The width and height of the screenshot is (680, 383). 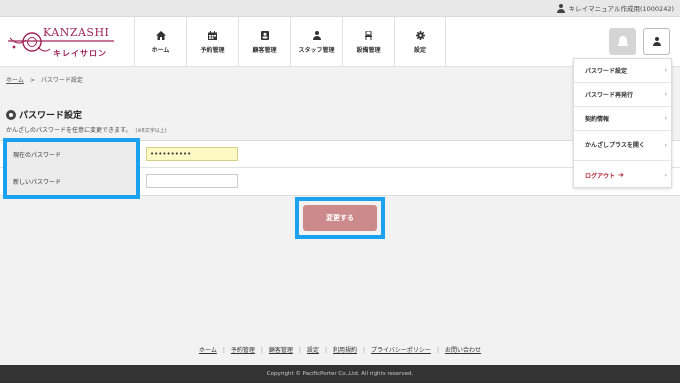 I want to click on nav-staff-label: スタッフ管理, so click(x=316, y=50).